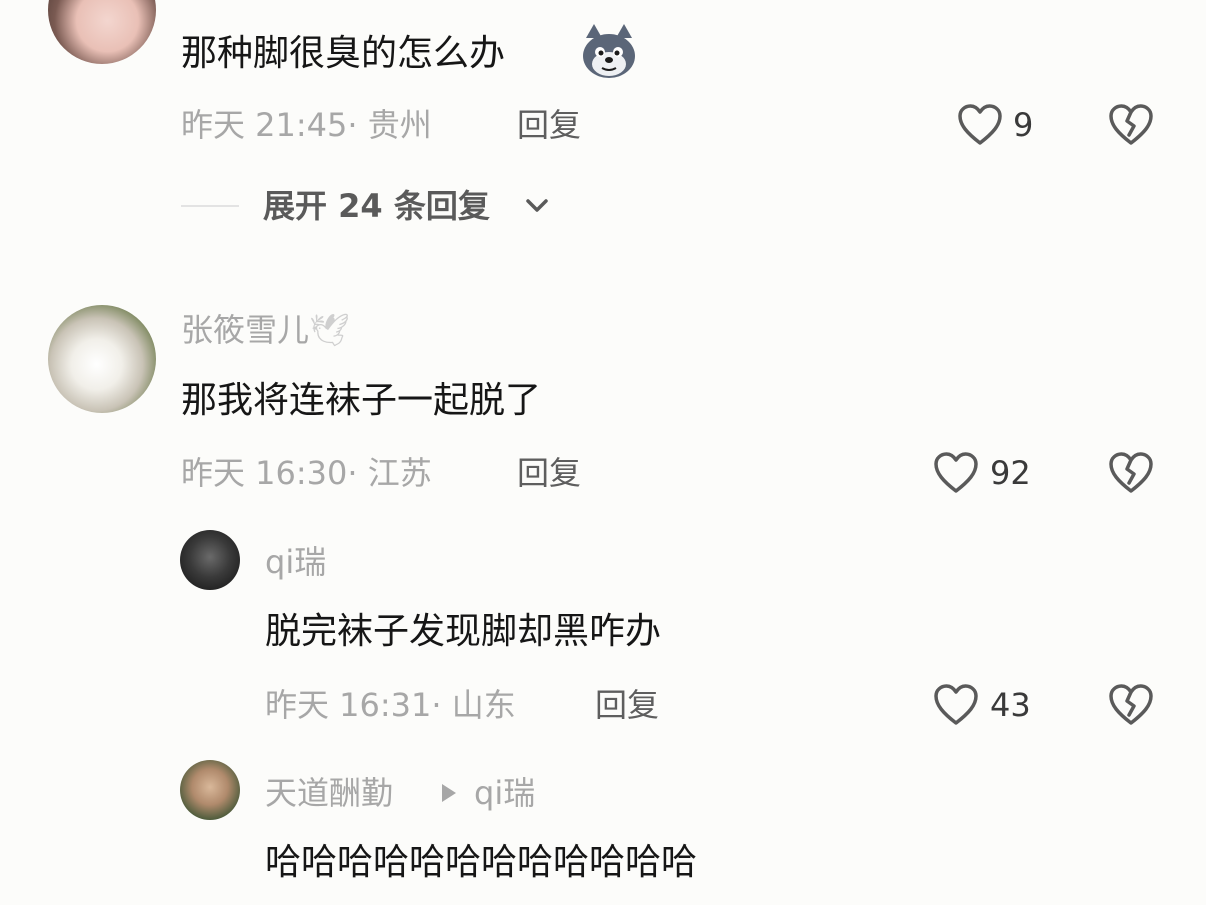 The width and height of the screenshot is (1206, 905). Describe the element at coordinates (210, 206) in the screenshot. I see `divider` at that location.